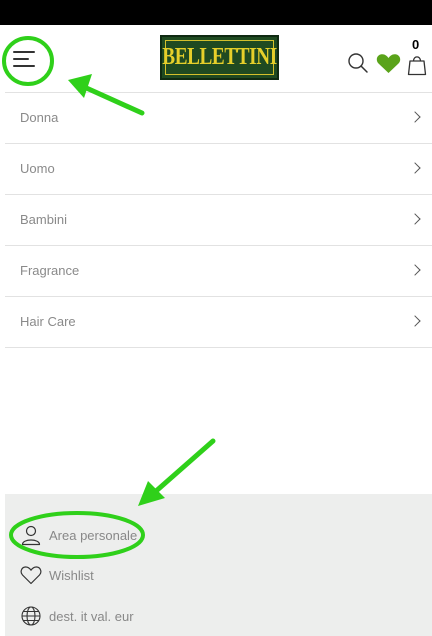 The height and width of the screenshot is (636, 432). Describe the element at coordinates (218, 271) in the screenshot. I see `menu-item-fragrance: Fragrance` at that location.